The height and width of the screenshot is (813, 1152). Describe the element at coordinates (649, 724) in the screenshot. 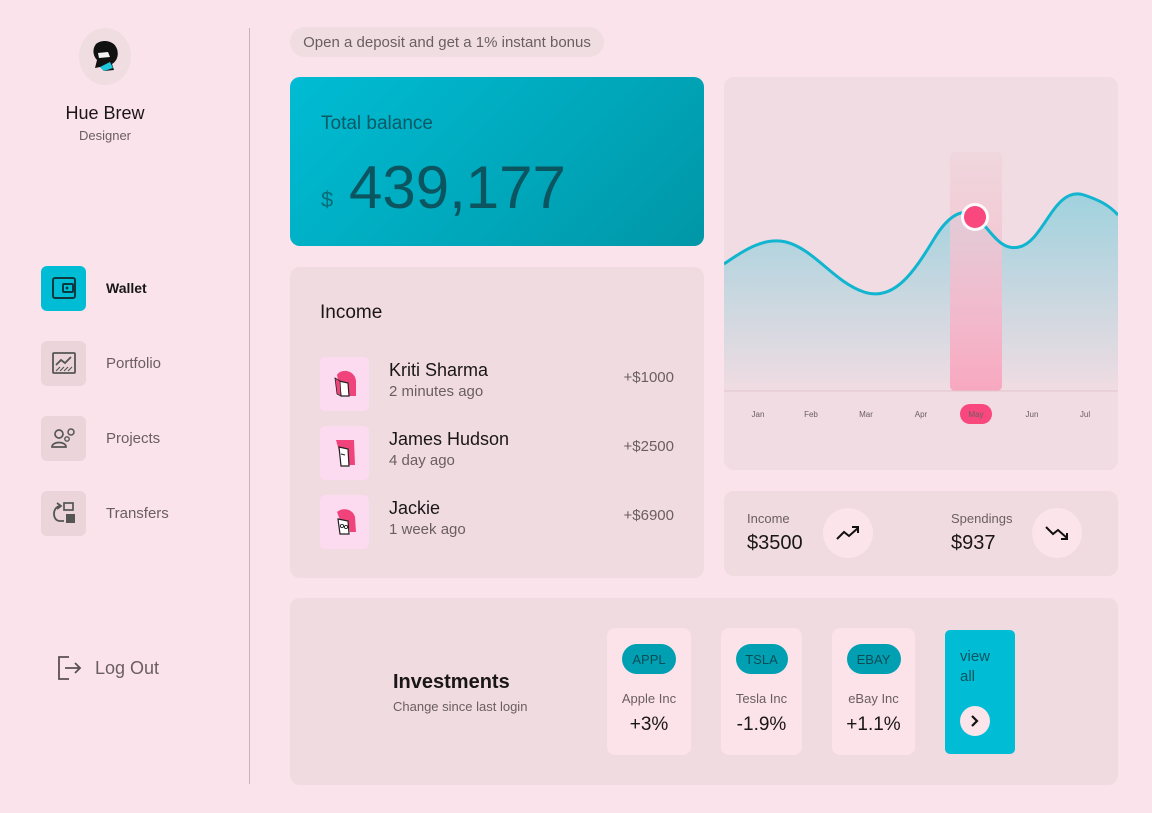

I see `stock-change: +3%` at that location.